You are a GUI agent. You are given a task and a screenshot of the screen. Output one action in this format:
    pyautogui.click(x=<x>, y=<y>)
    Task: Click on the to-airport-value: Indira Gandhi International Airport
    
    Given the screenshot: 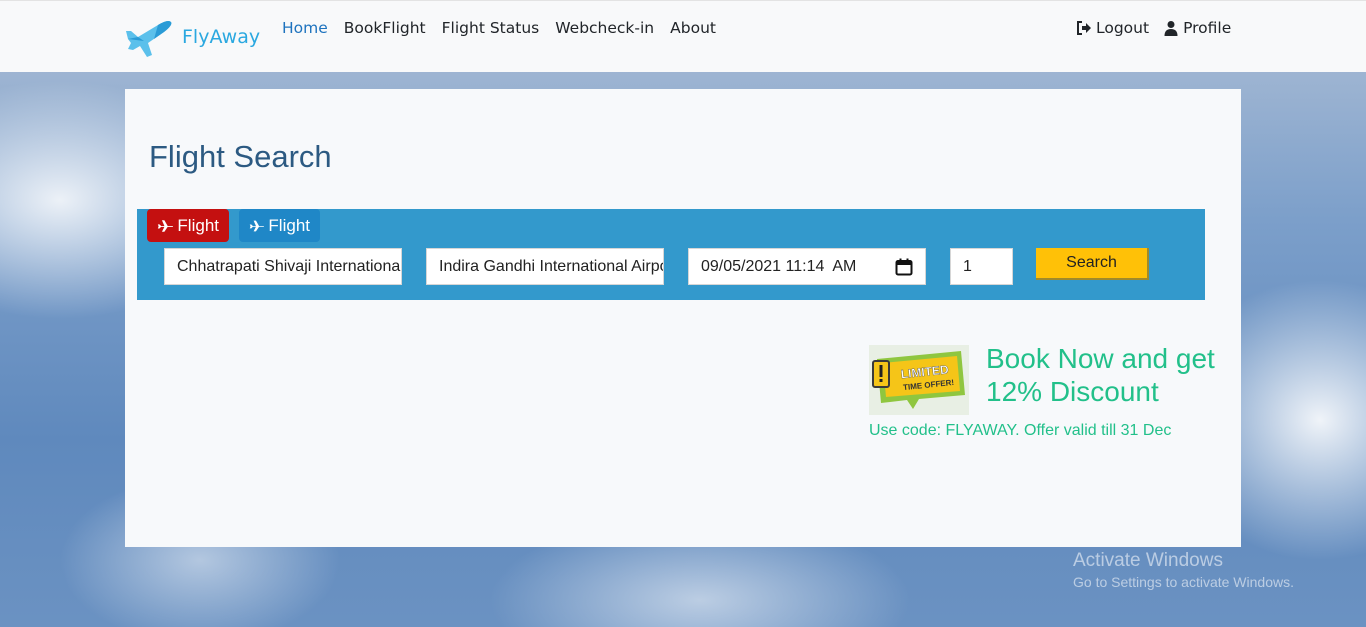 What is the action you would take?
    pyautogui.click(x=551, y=266)
    